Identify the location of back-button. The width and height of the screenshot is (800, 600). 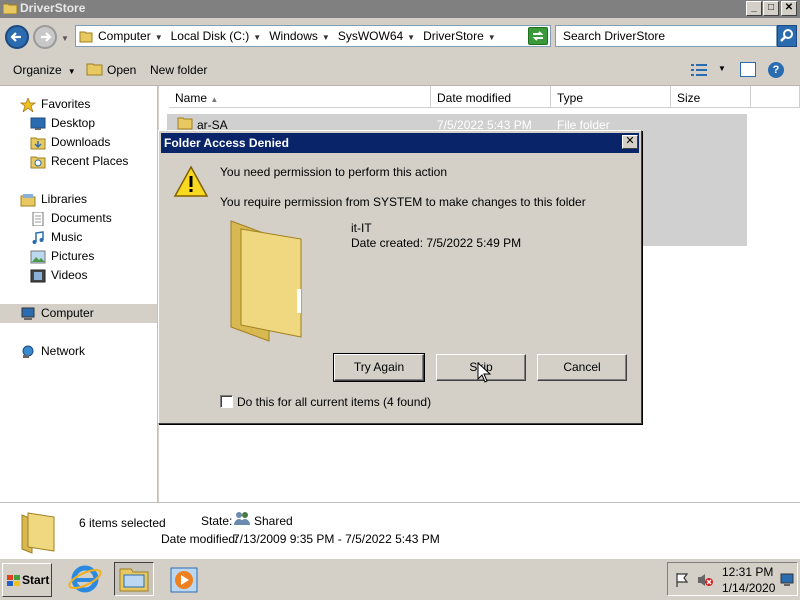
(17, 37).